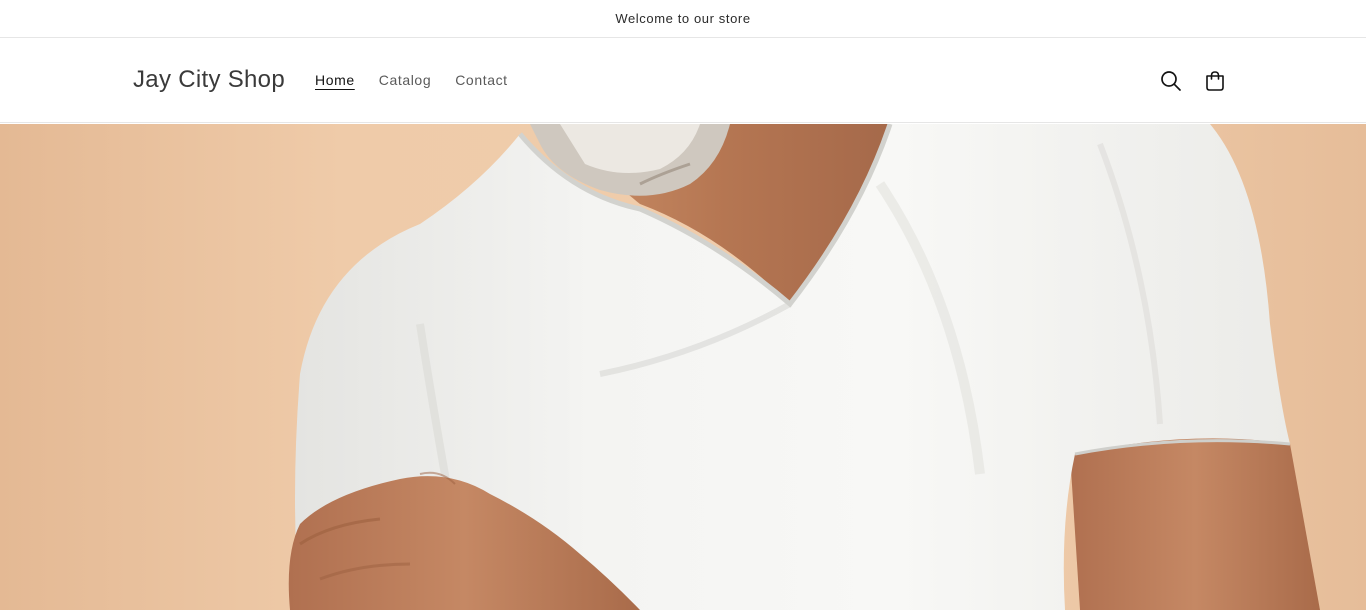 The height and width of the screenshot is (610, 1366). Describe the element at coordinates (683, 81) in the screenshot. I see `site-header: Jay City Shop Home Catalog Contact` at that location.